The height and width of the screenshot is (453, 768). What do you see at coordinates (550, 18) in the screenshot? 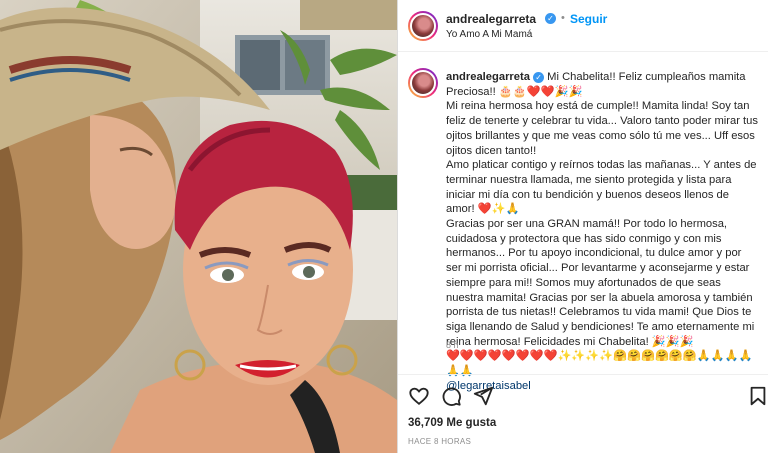
I see `verified-icon: ✓` at bounding box center [550, 18].